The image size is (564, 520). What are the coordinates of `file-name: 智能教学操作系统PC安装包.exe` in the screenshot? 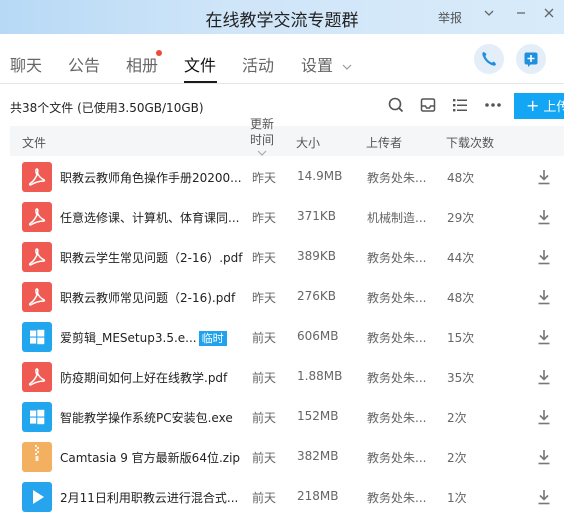 It's located at (146, 417).